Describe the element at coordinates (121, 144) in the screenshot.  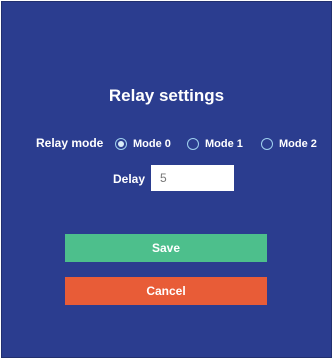
I see `radio-checked-icon` at that location.